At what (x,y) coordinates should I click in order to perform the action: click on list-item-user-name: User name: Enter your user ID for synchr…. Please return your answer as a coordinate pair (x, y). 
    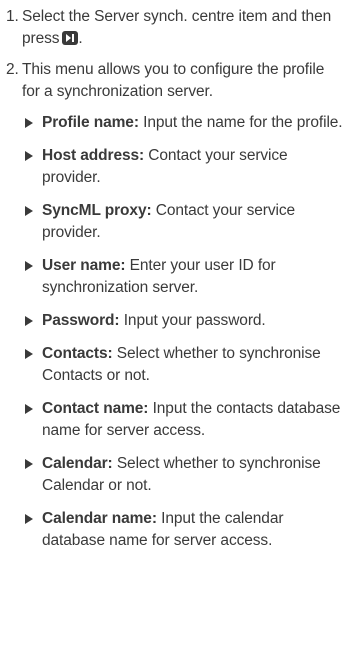
    Looking at the image, I should click on (183, 277).